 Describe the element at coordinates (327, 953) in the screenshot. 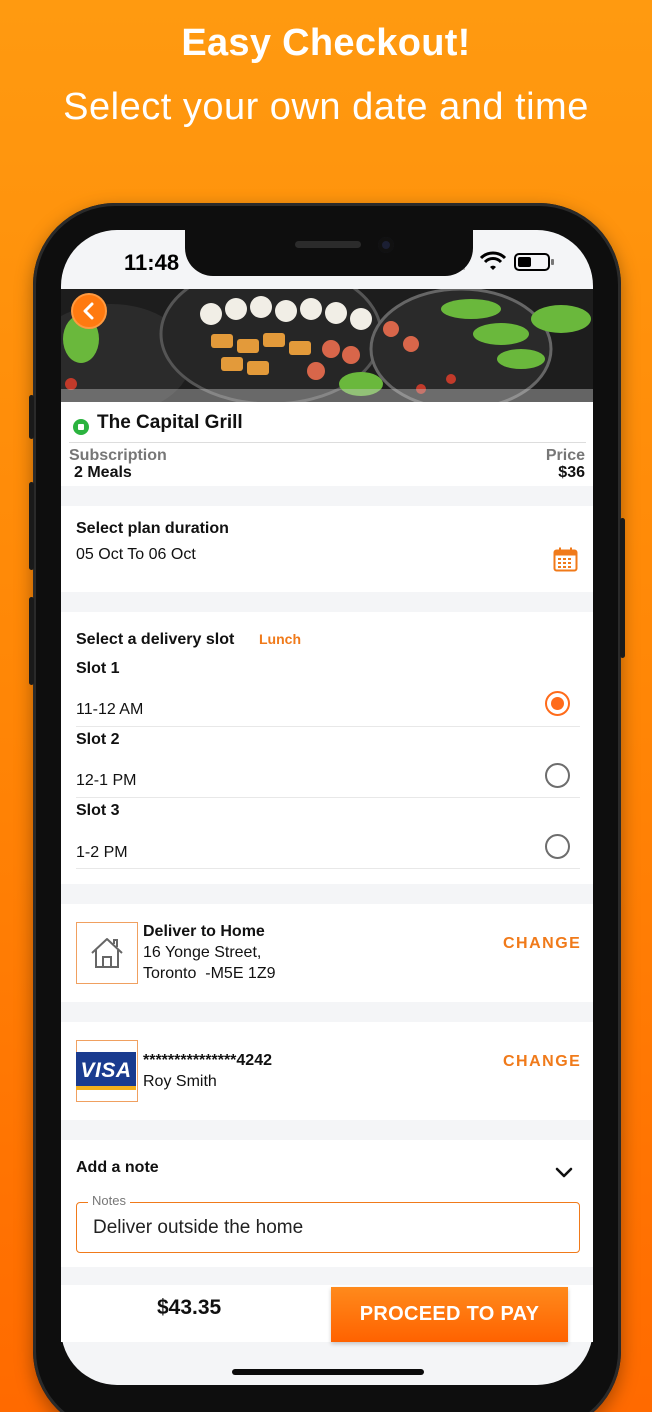

I see `address-card` at that location.